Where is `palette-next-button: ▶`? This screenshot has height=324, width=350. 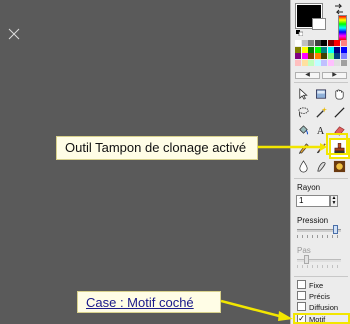
palette-next-button: ▶ is located at coordinates (334, 75).